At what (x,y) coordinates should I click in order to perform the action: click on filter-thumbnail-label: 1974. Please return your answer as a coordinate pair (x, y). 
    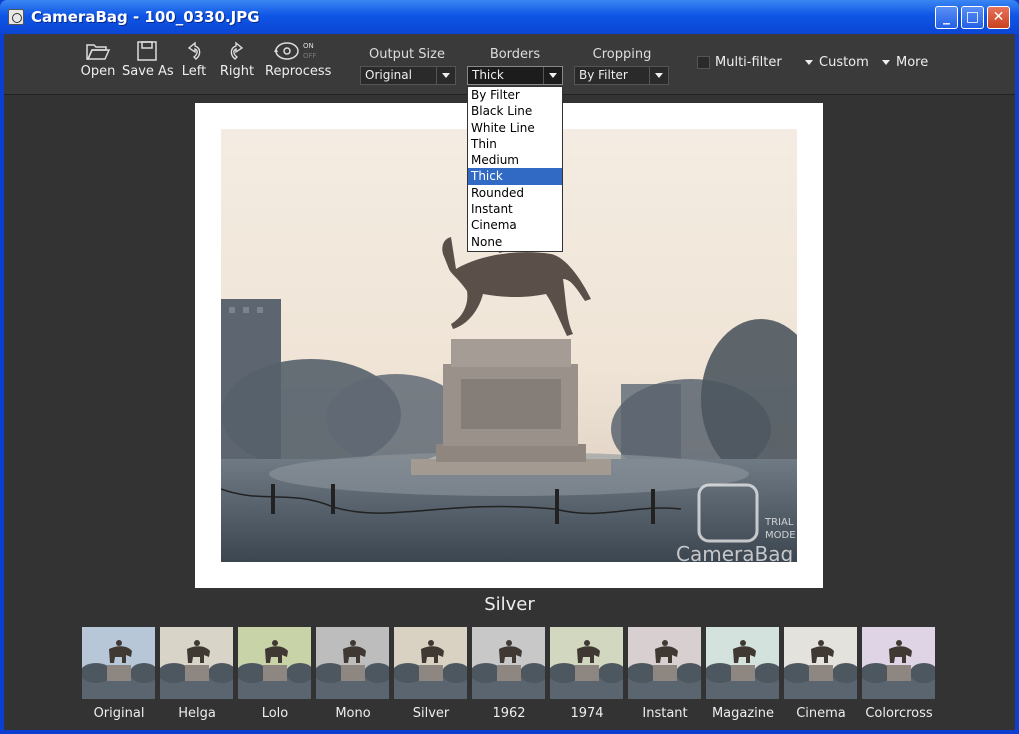
    Looking at the image, I should click on (587, 713).